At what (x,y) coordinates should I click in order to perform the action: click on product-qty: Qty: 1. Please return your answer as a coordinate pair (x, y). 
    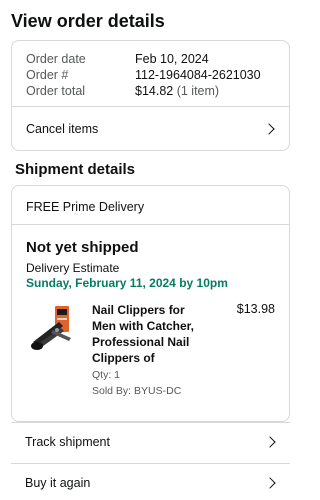
    Looking at the image, I should click on (106, 375).